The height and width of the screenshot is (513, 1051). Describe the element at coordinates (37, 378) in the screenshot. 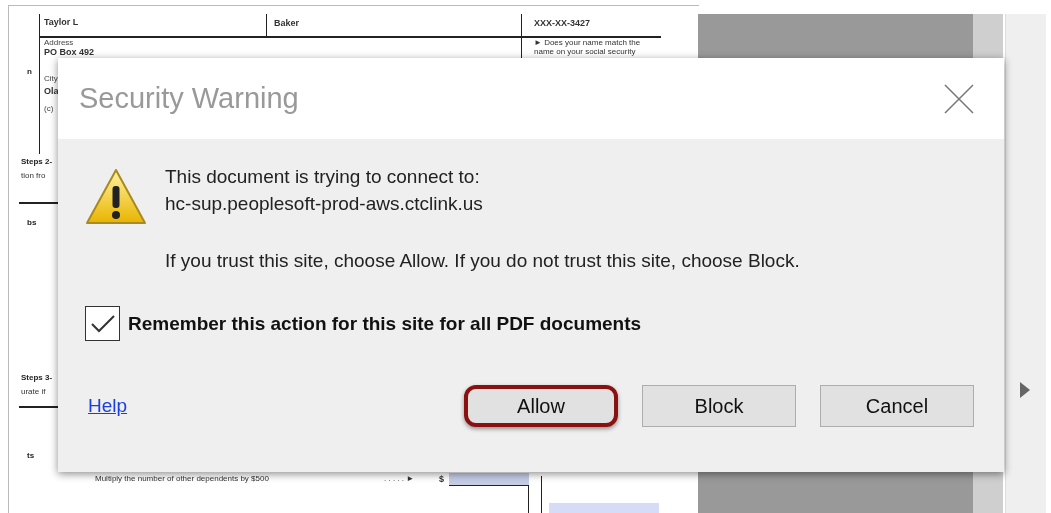

I see `form-text: Steps 3-` at that location.